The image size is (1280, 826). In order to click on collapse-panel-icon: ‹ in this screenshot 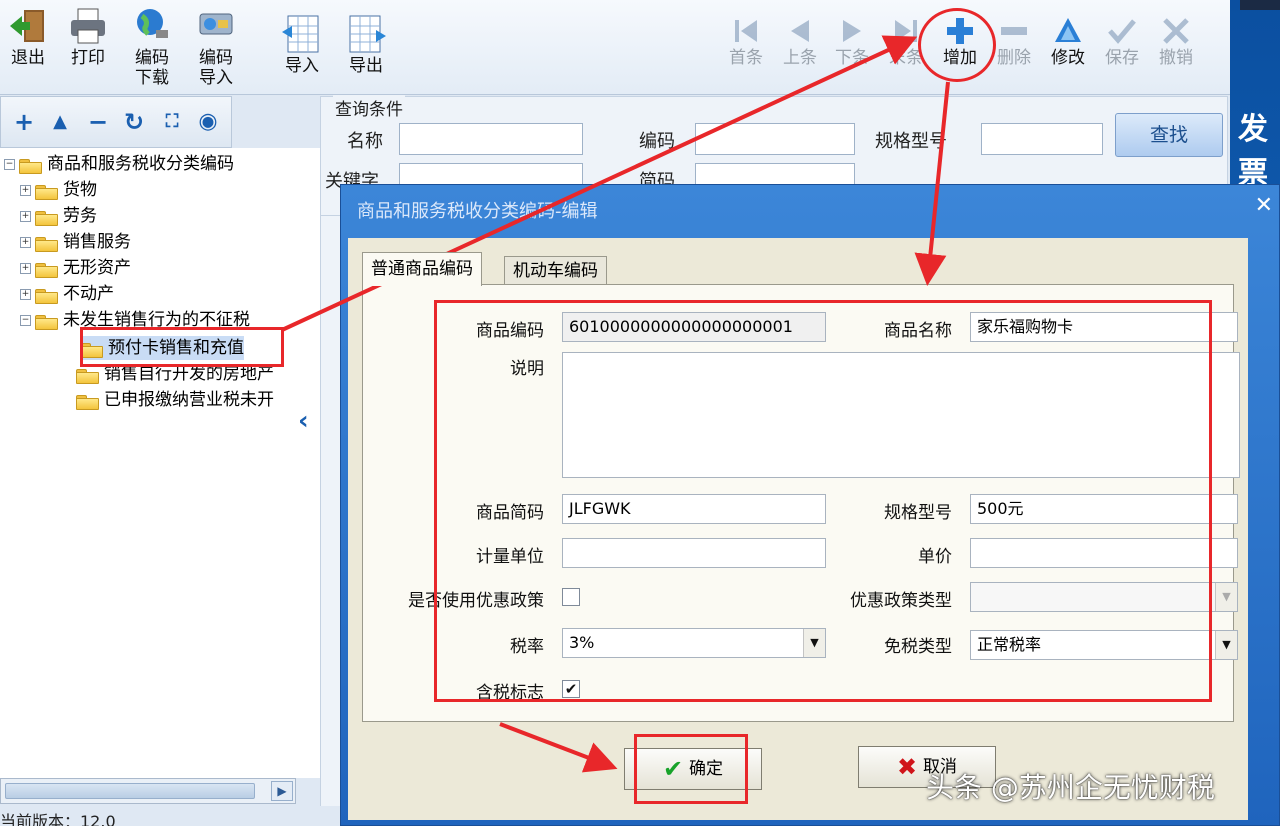, I will do `click(309, 421)`.